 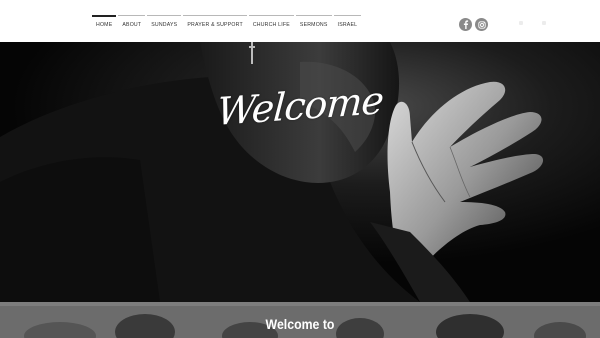 I want to click on nav-label: SERMONS, so click(x=313, y=25).